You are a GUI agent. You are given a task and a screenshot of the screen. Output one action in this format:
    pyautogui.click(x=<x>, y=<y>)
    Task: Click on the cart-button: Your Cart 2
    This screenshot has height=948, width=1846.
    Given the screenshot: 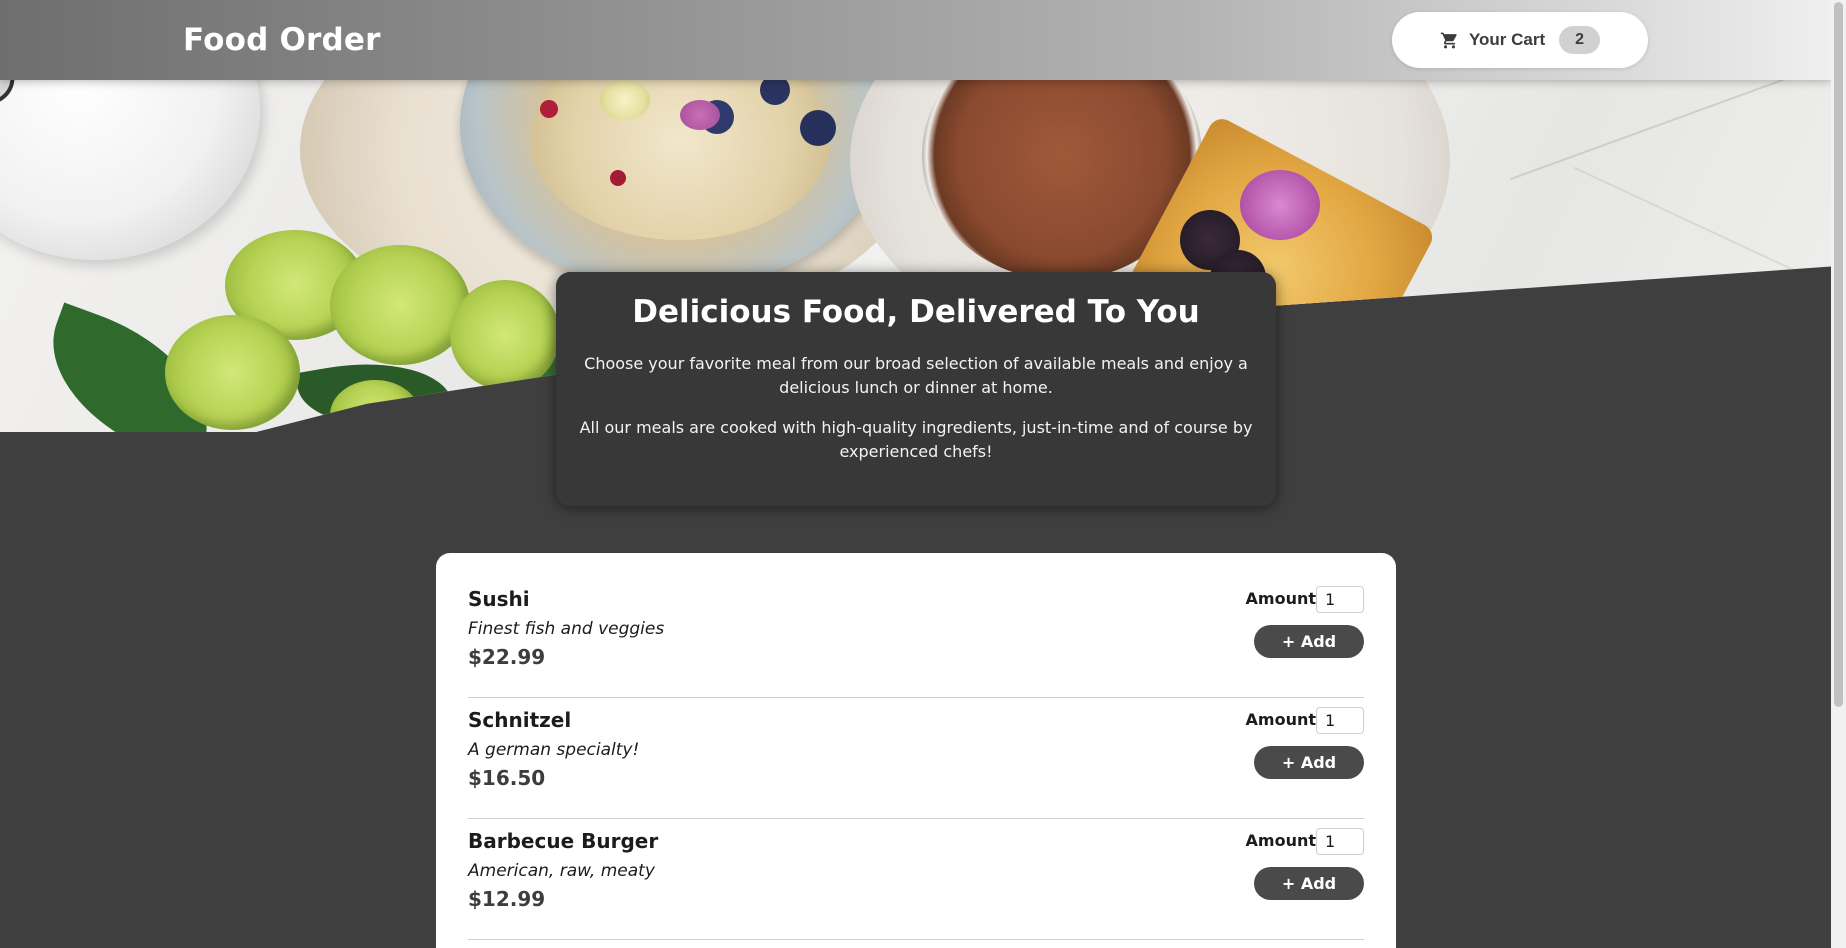 What is the action you would take?
    pyautogui.click(x=1520, y=40)
    